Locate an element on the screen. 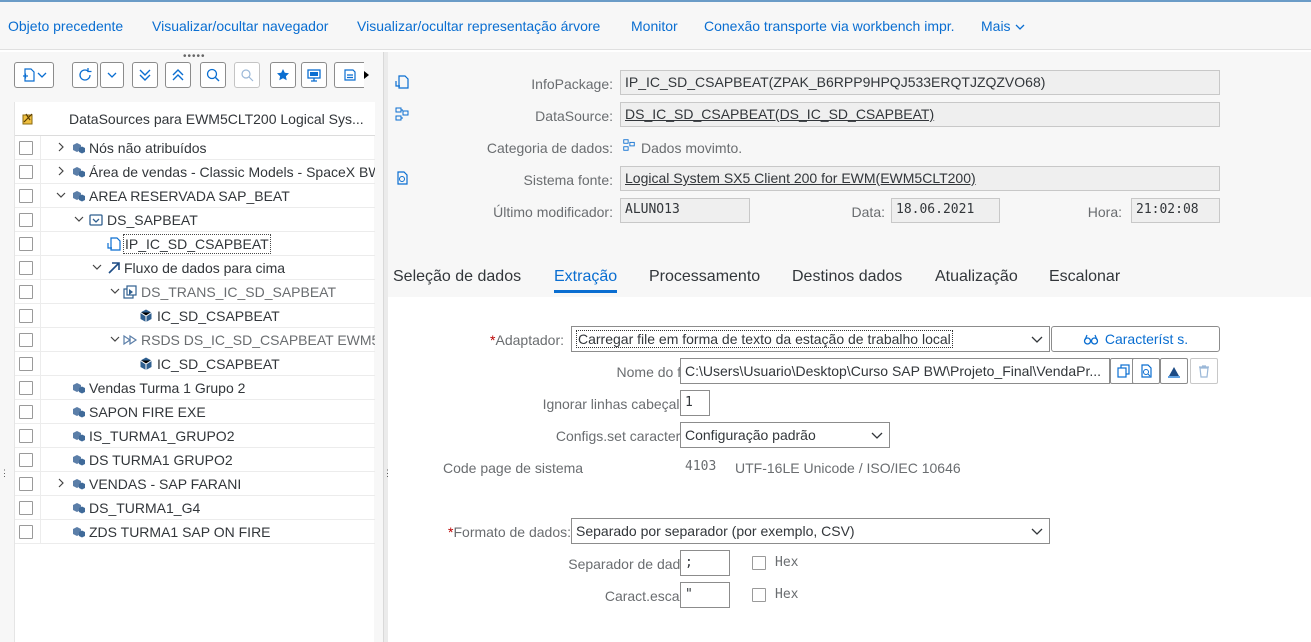 The width and height of the screenshot is (1311, 642). toggle-navigator-button: Visualizar/ocultar navegador is located at coordinates (240, 26).